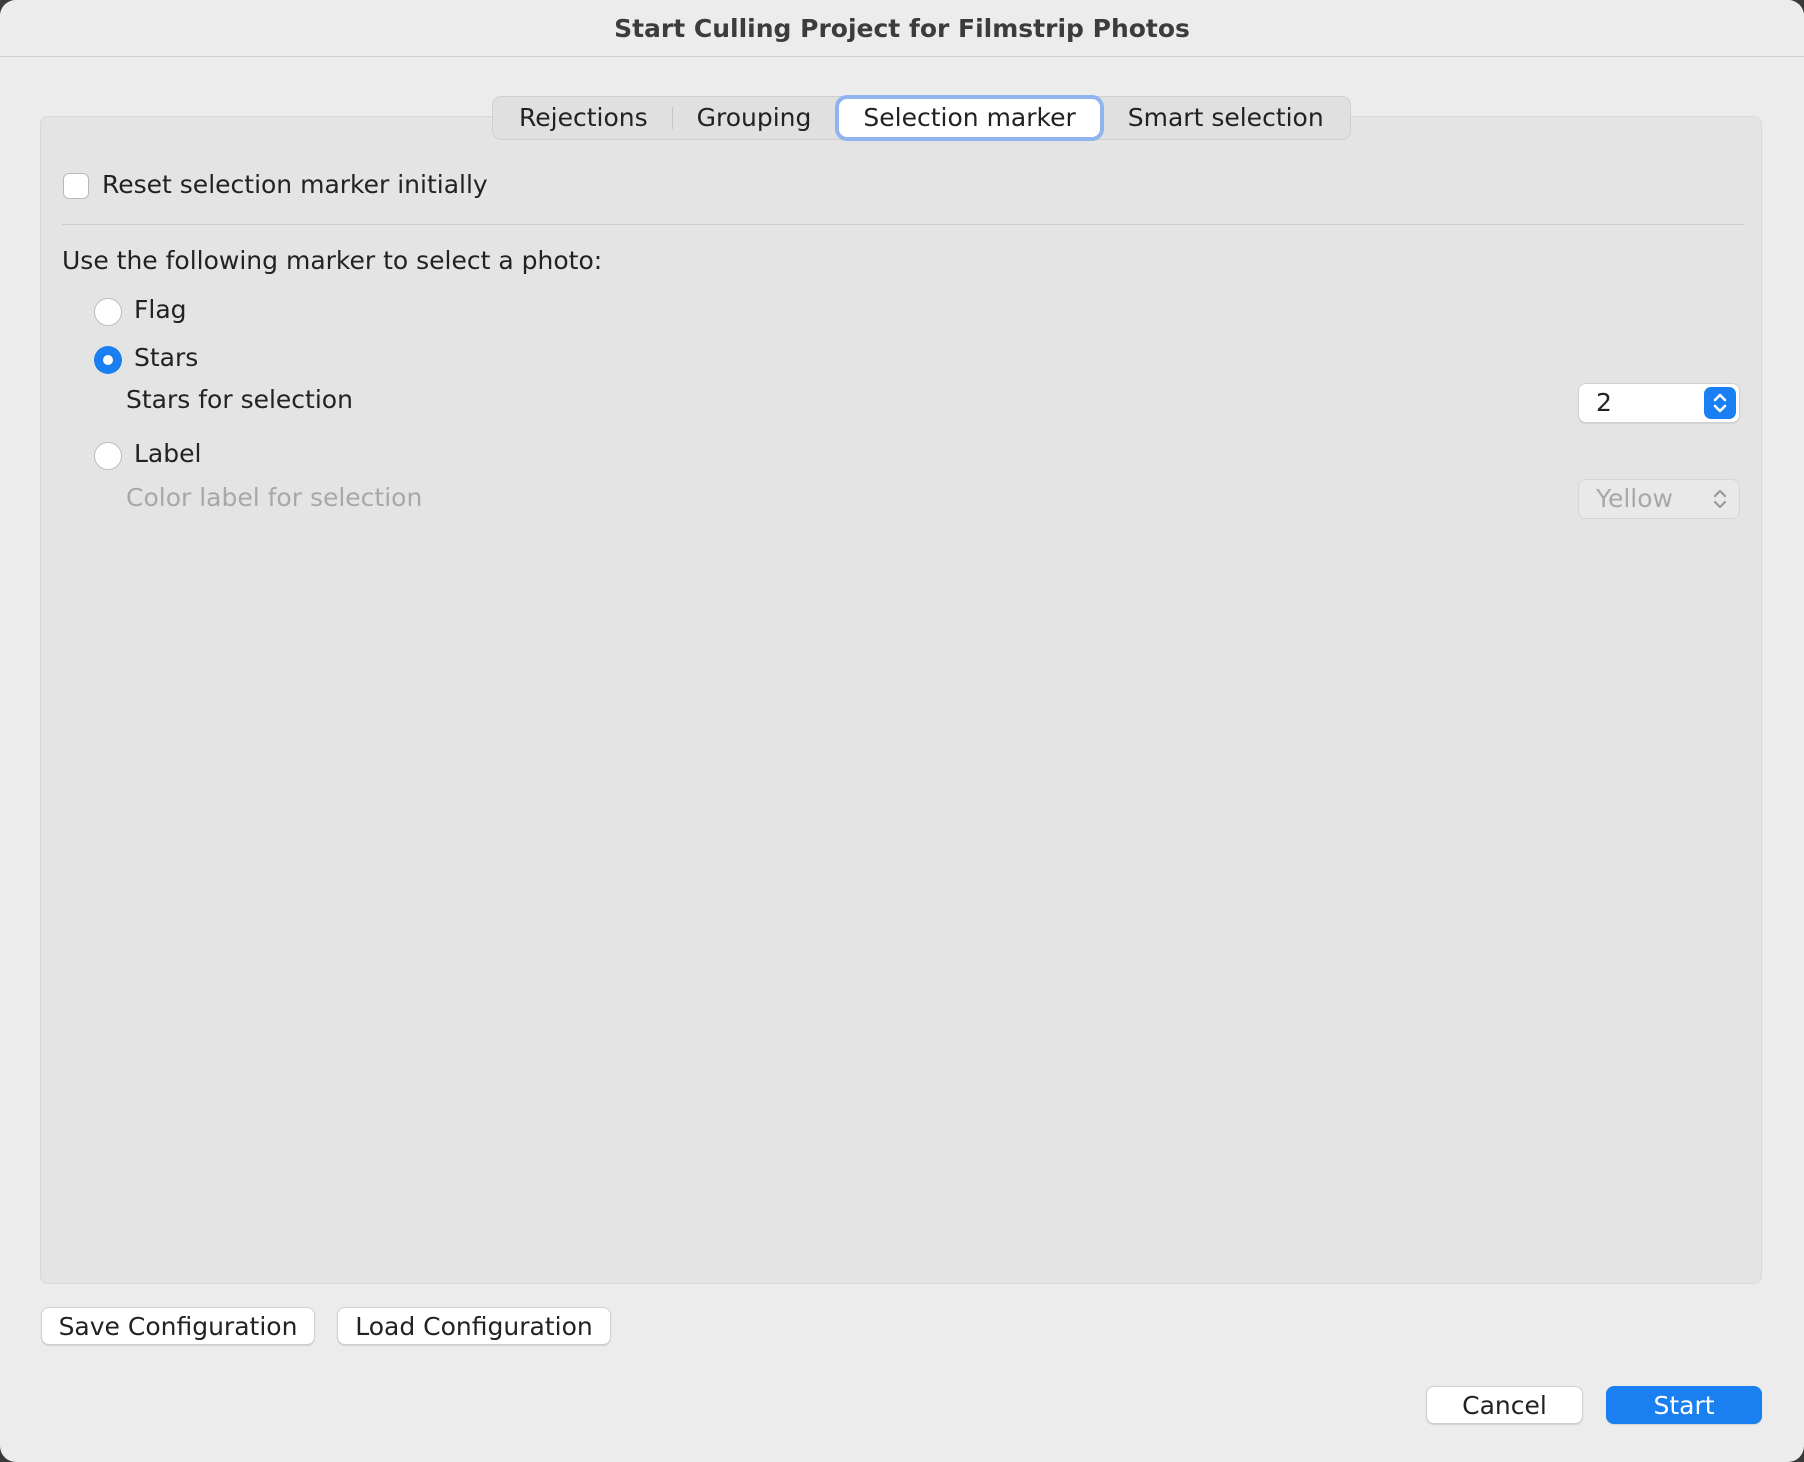 The width and height of the screenshot is (1804, 1462). I want to click on label-radio-label: Label, so click(167, 453).